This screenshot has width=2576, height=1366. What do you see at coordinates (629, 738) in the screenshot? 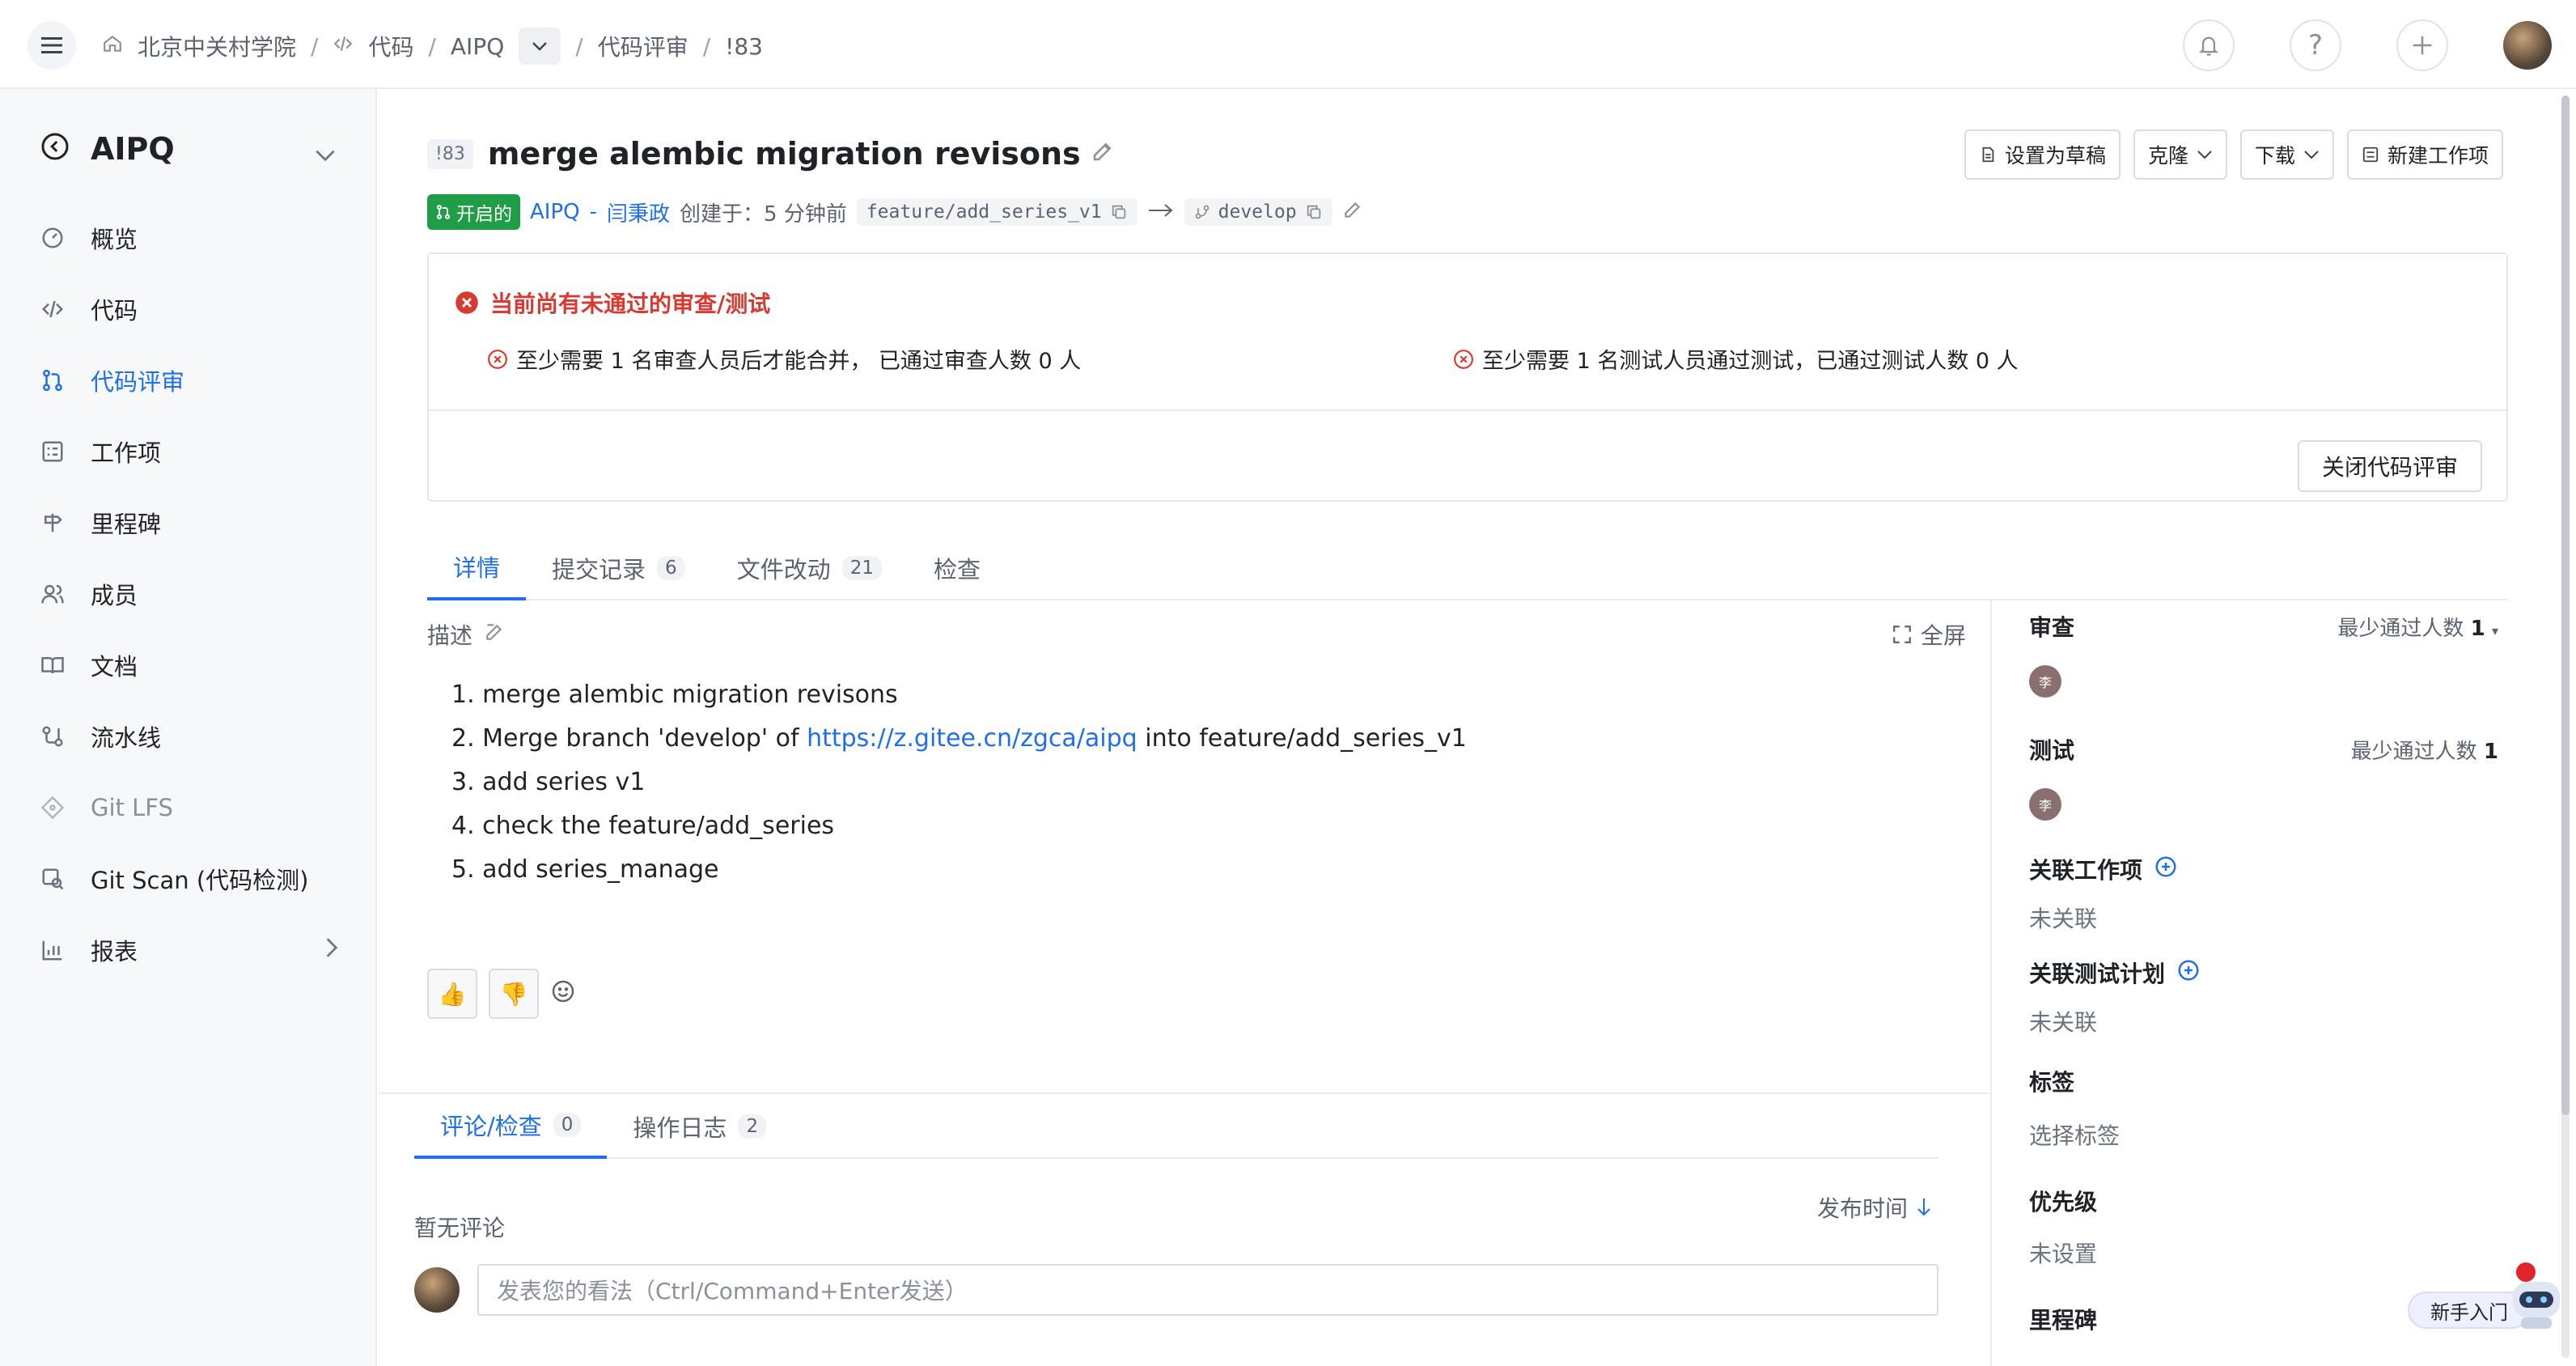
I see `list-item-text: 2. Merge branch 'develop' of` at bounding box center [629, 738].